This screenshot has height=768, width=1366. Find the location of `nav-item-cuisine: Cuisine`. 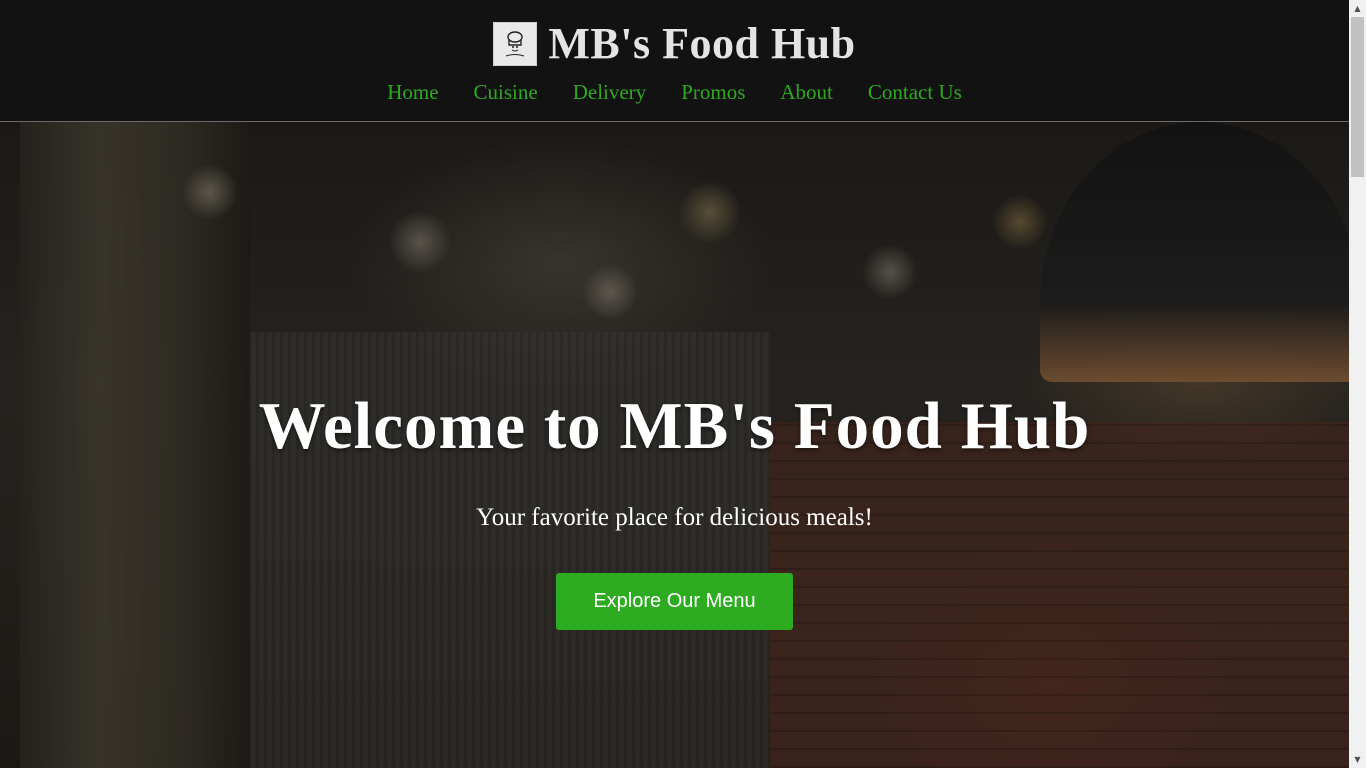

nav-item-cuisine: Cuisine is located at coordinates (506, 92).